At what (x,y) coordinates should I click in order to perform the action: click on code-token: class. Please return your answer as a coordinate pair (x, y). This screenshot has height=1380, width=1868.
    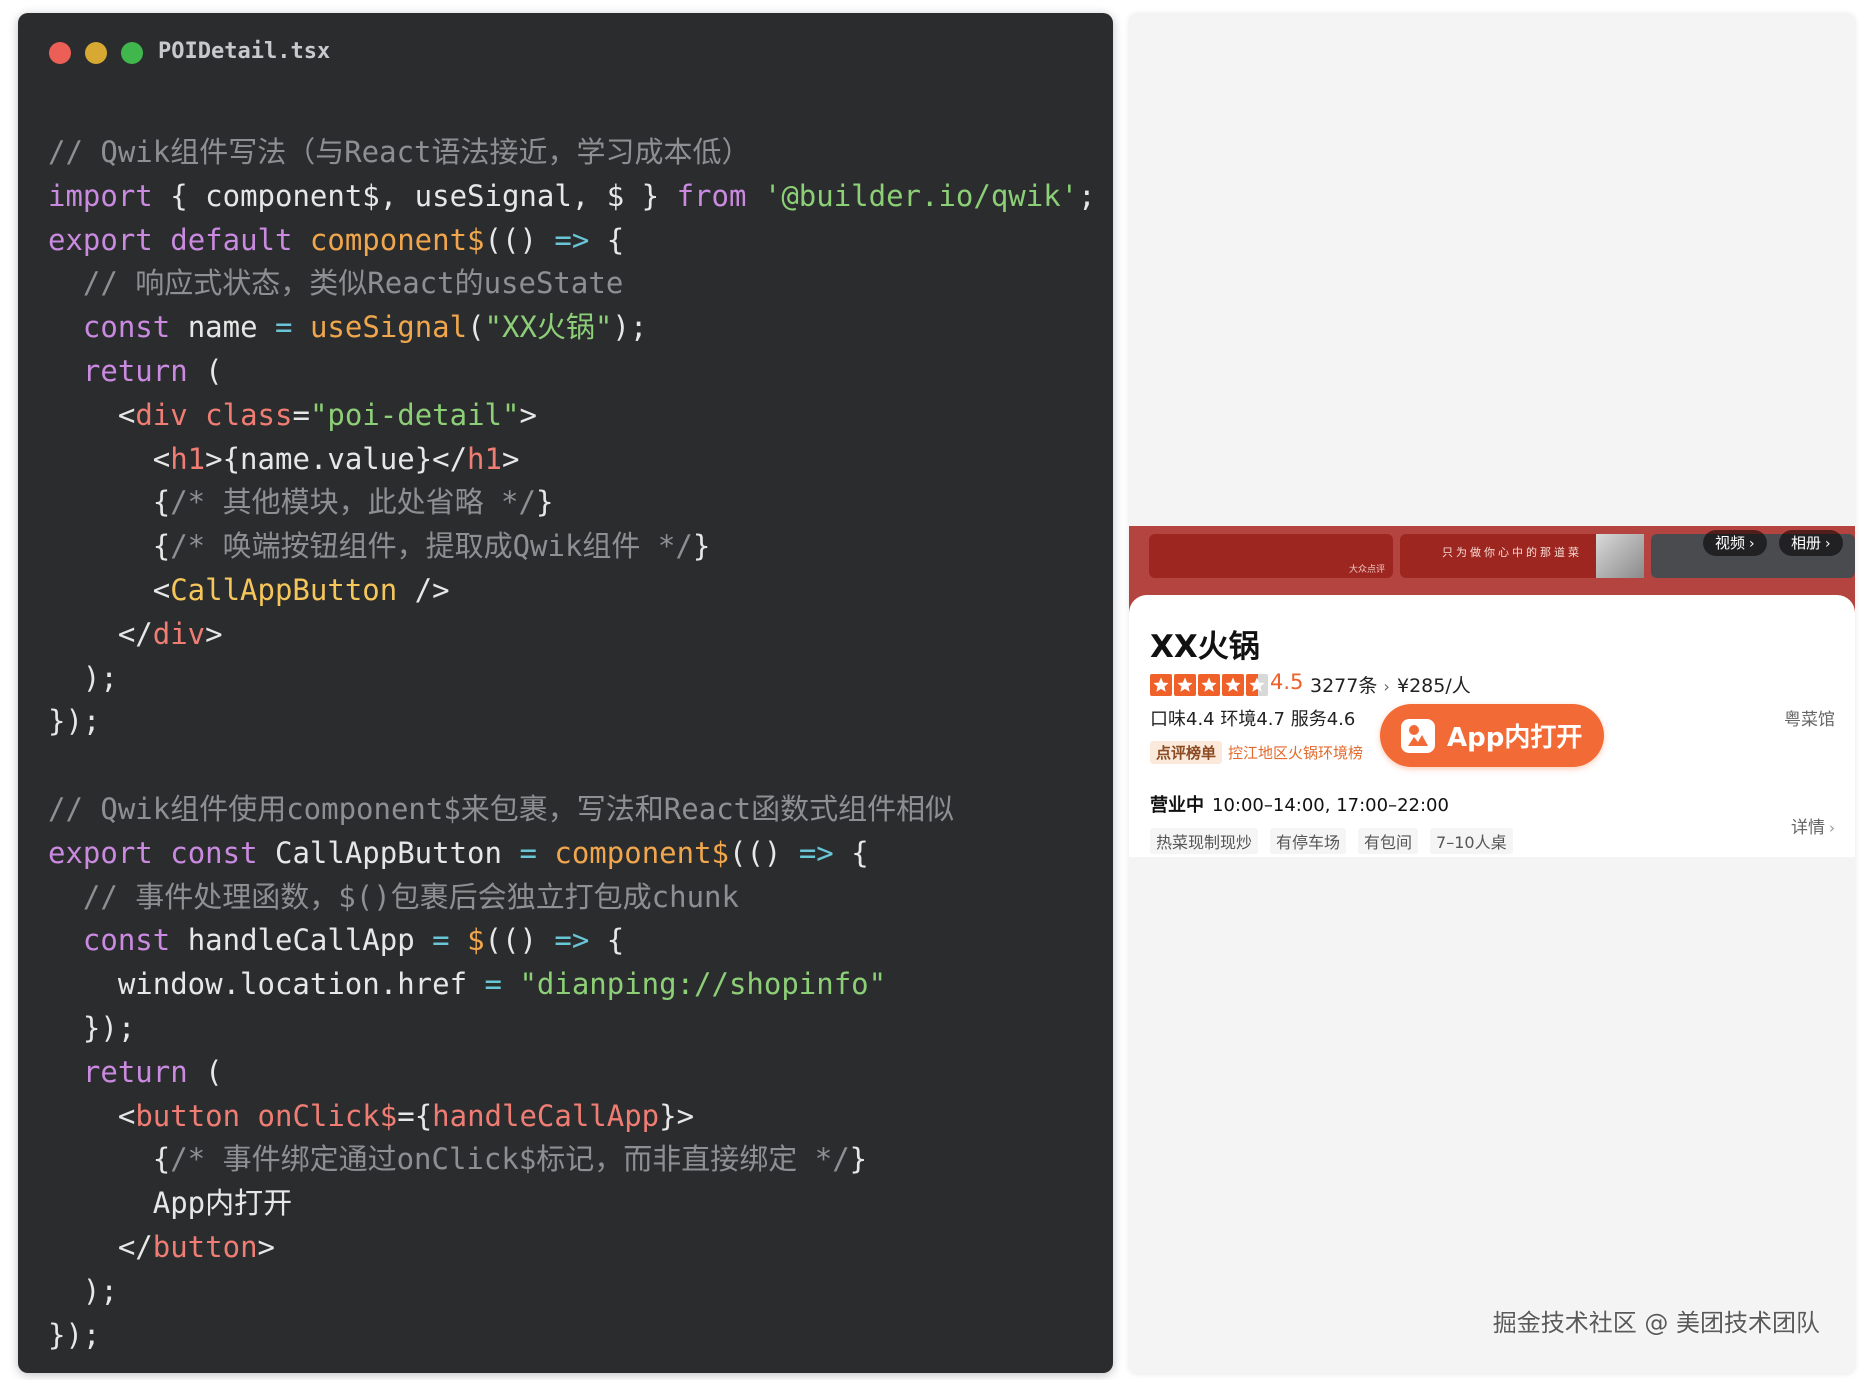
    Looking at the image, I should click on (249, 414).